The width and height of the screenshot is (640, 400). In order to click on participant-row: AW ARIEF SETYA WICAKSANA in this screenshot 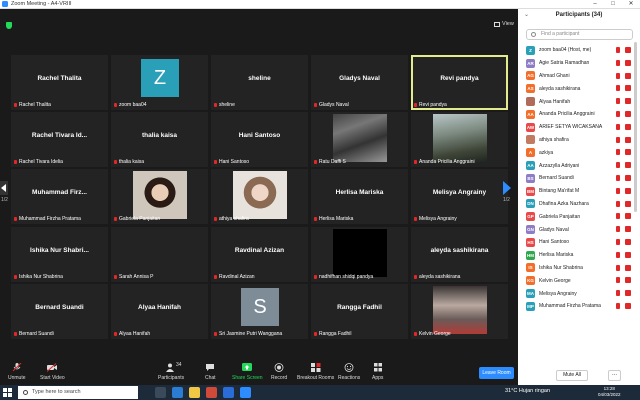, I will do `click(583, 127)`.